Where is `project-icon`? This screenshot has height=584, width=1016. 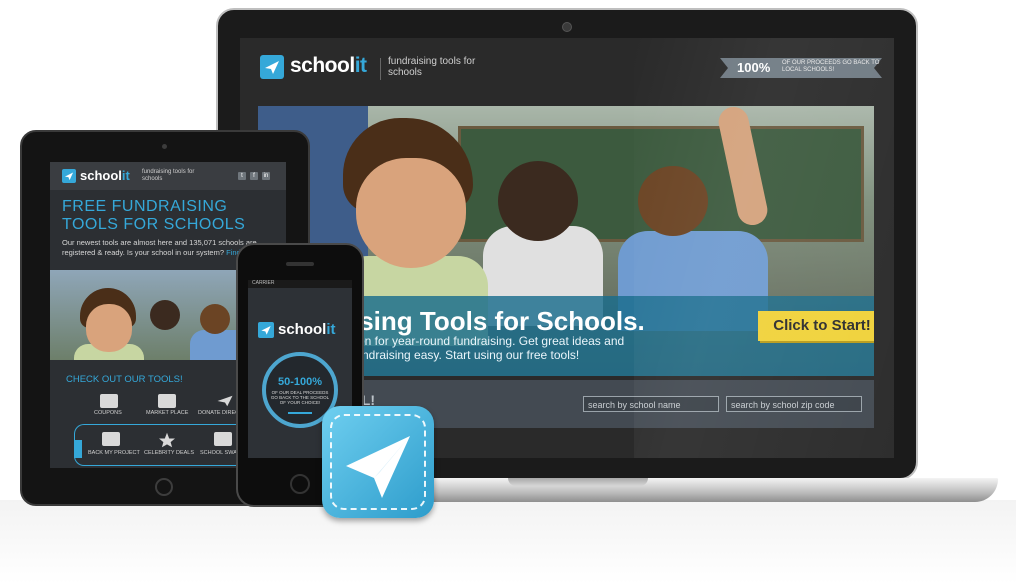
project-icon is located at coordinates (111, 439).